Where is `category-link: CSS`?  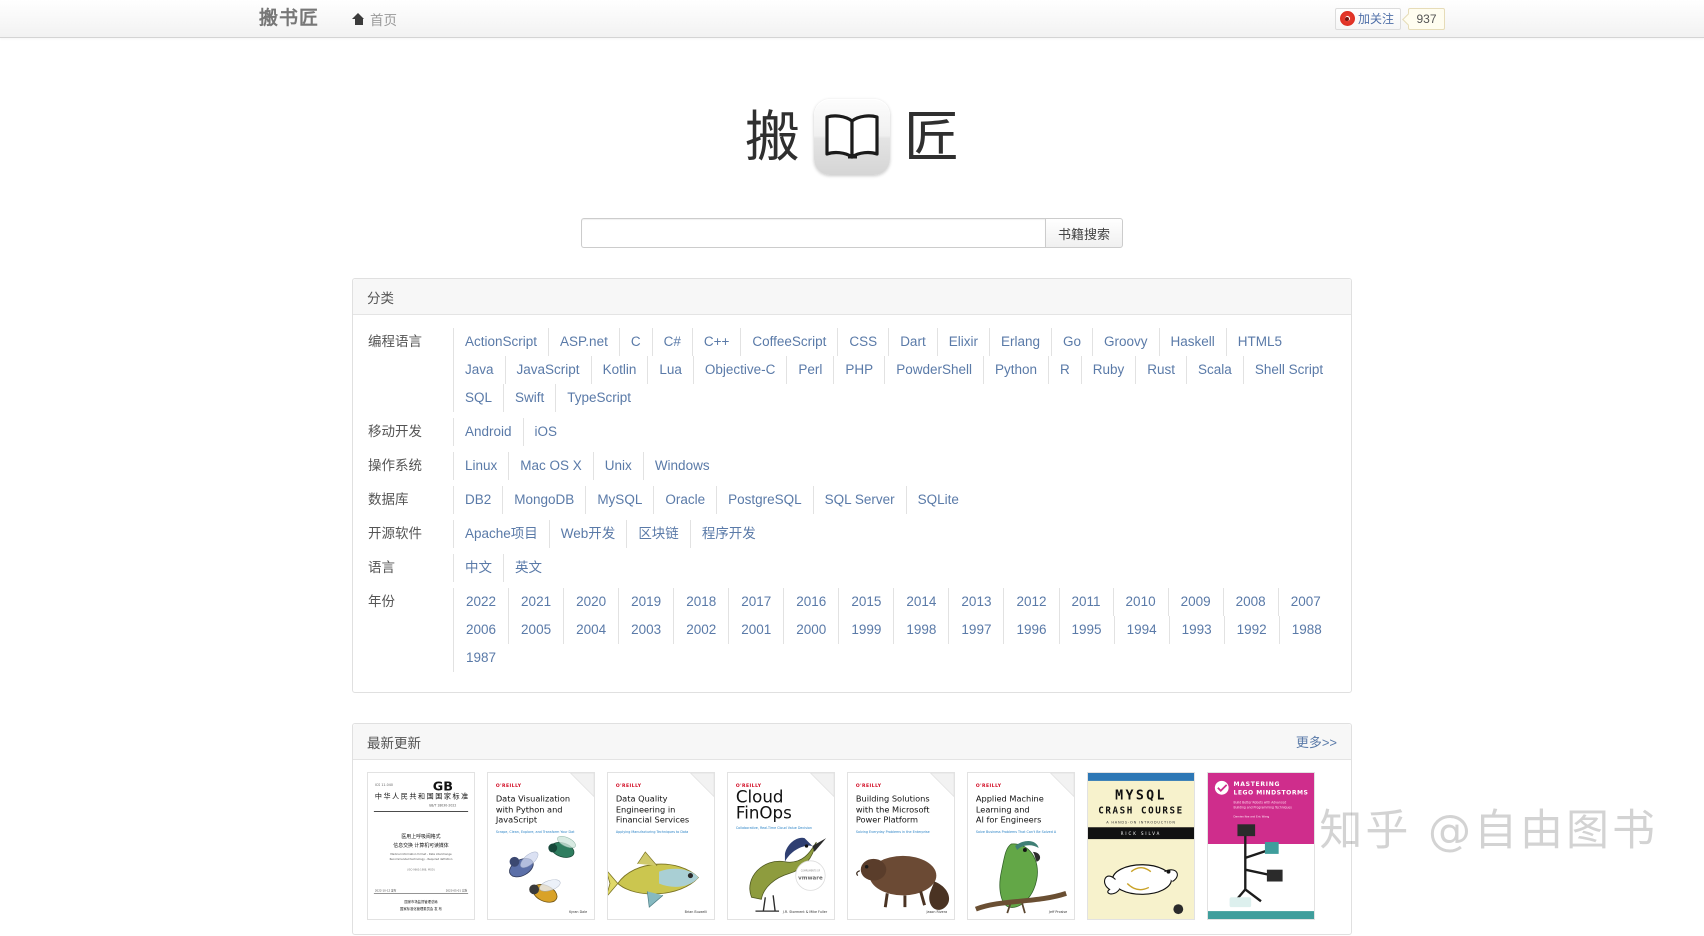
category-link: CSS is located at coordinates (862, 342).